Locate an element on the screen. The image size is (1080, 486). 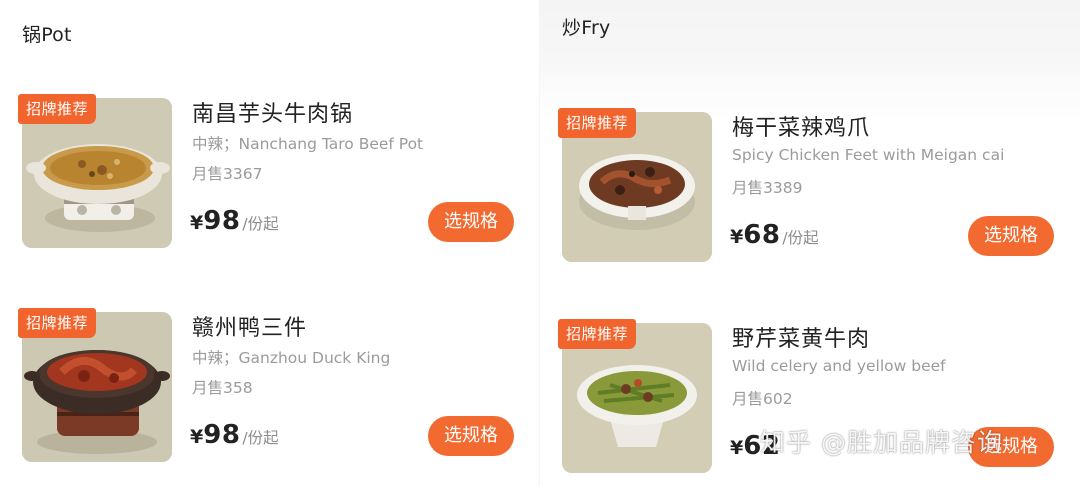
dish-description: Wild celery and yellow beef is located at coordinates (839, 366).